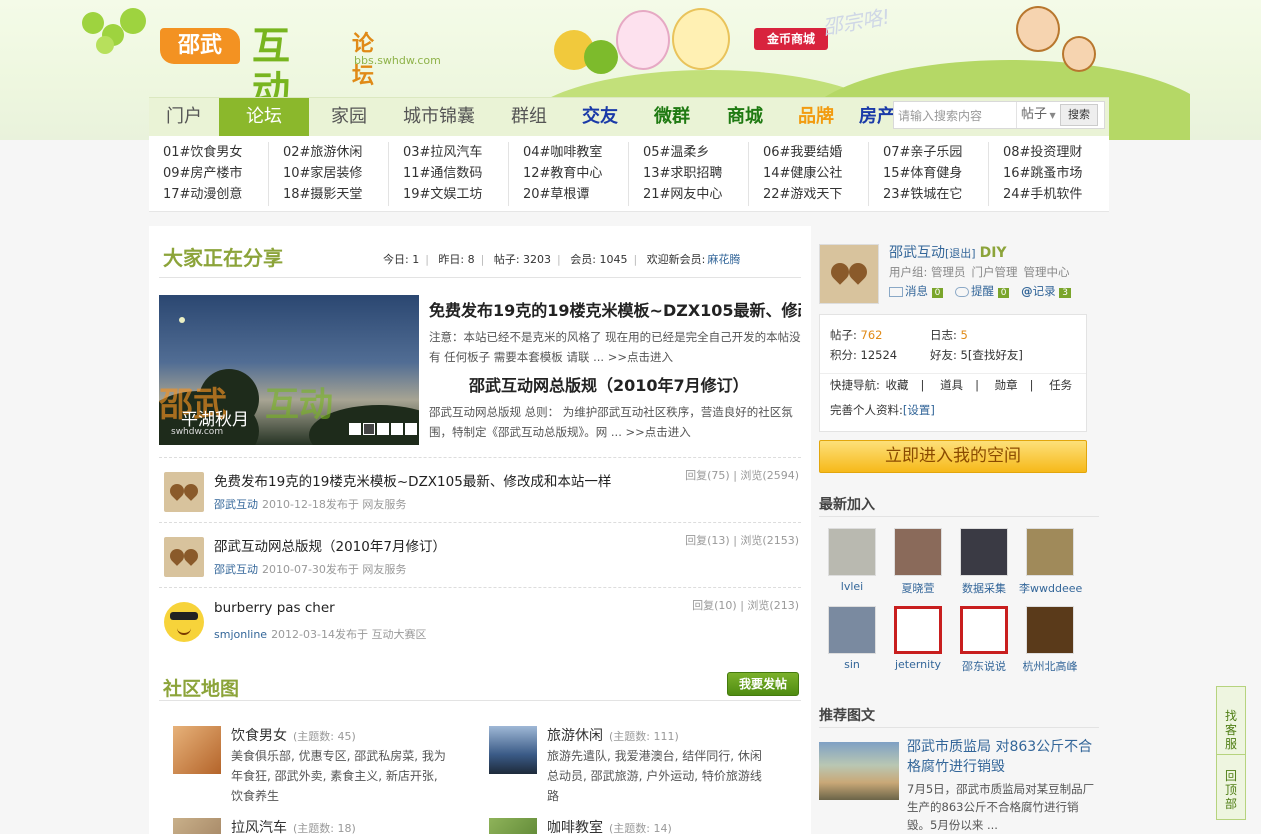  I want to click on member-item: 杭州北高峰, so click(1050, 640).